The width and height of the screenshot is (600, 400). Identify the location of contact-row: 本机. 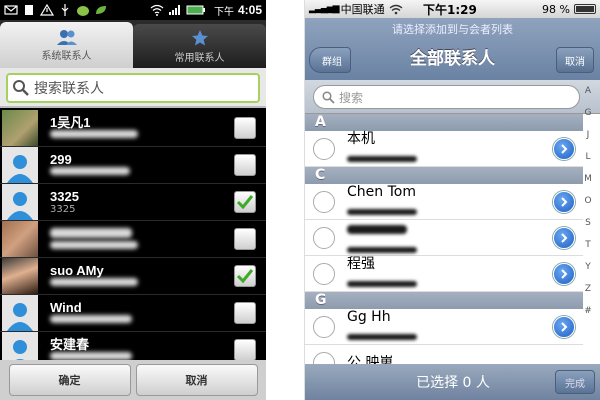
(444, 149).